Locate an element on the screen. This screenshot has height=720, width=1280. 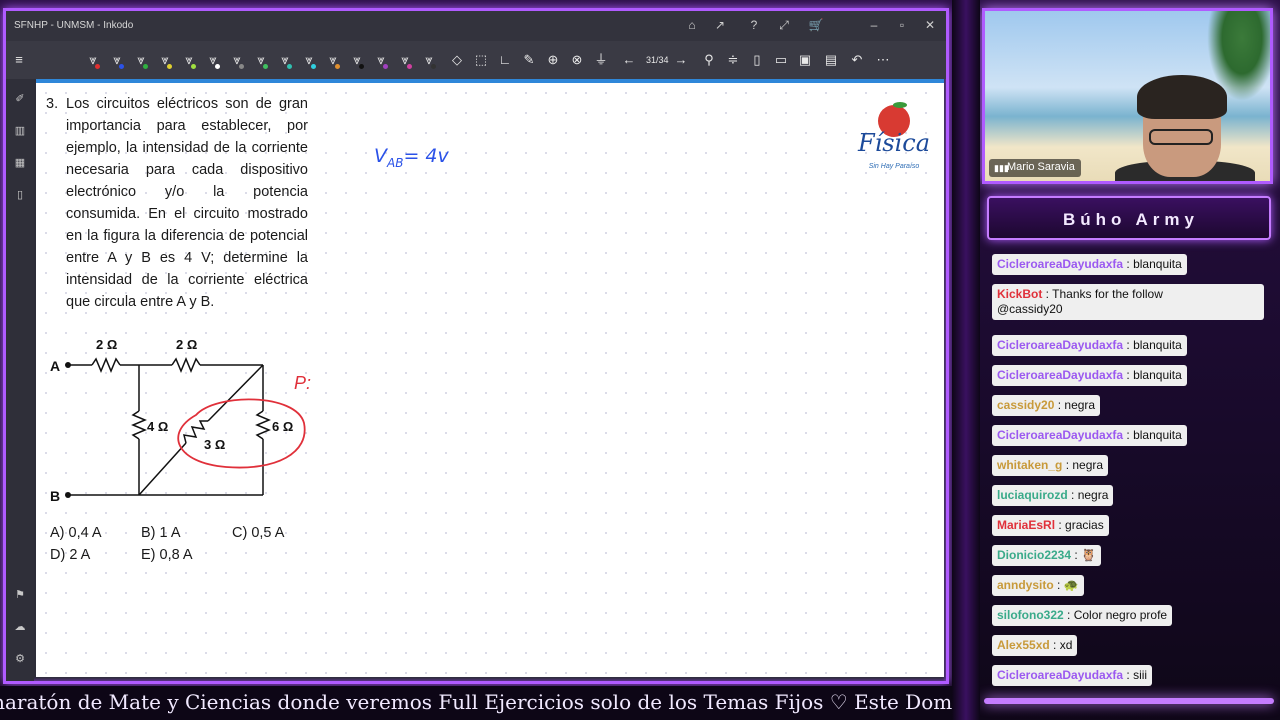
expand-icon: ⤢ is located at coordinates (784, 25).